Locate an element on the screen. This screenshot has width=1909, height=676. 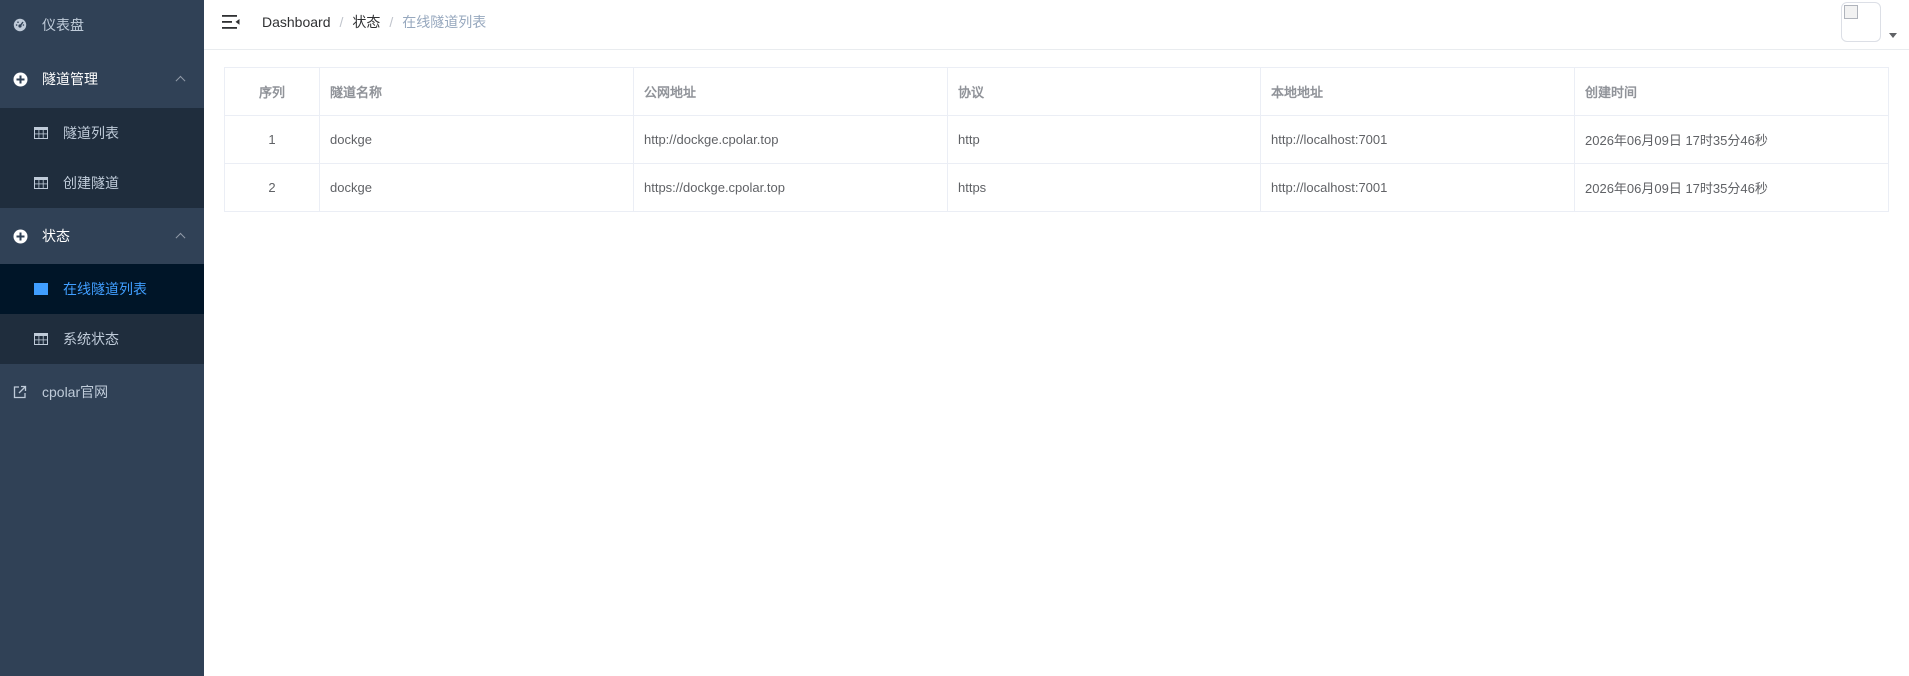
sidebar-item-label: 在线隧道列表 is located at coordinates (105, 289).